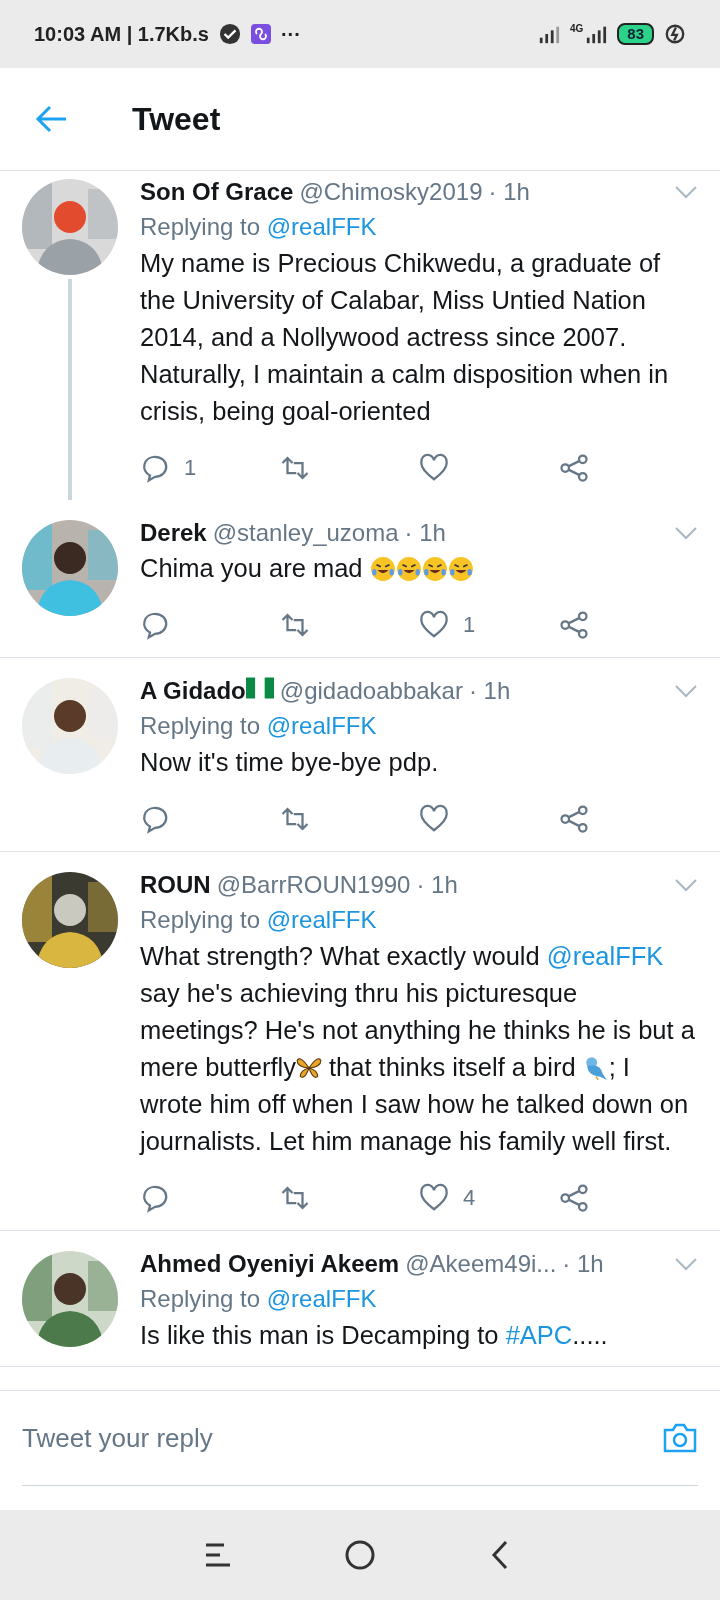 Image resolution: width=720 pixels, height=1600 pixels. I want to click on tweet-text: My name is Precious Chikwedu, a graduate of the University of Calabar, Miss Untied Nation 2014, and a Nollywood actress since 2007. Naturally, I maintain a calm disposition when in crisis, being goal-oriented, so click(405, 337).